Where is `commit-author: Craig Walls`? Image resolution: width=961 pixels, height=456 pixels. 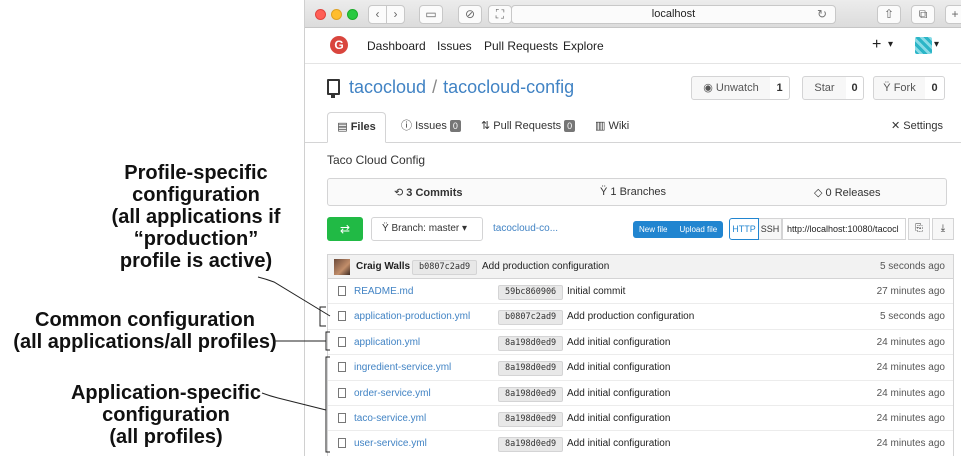 commit-author: Craig Walls is located at coordinates (383, 266).